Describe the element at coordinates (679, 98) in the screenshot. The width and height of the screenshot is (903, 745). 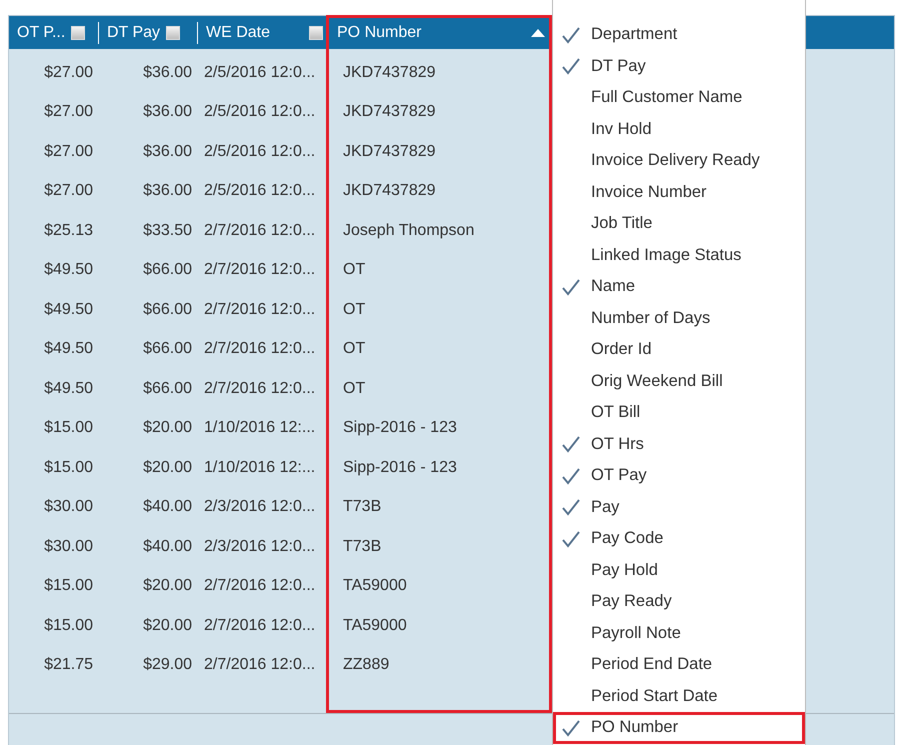
I see `menu-item: Full Customer Name` at that location.